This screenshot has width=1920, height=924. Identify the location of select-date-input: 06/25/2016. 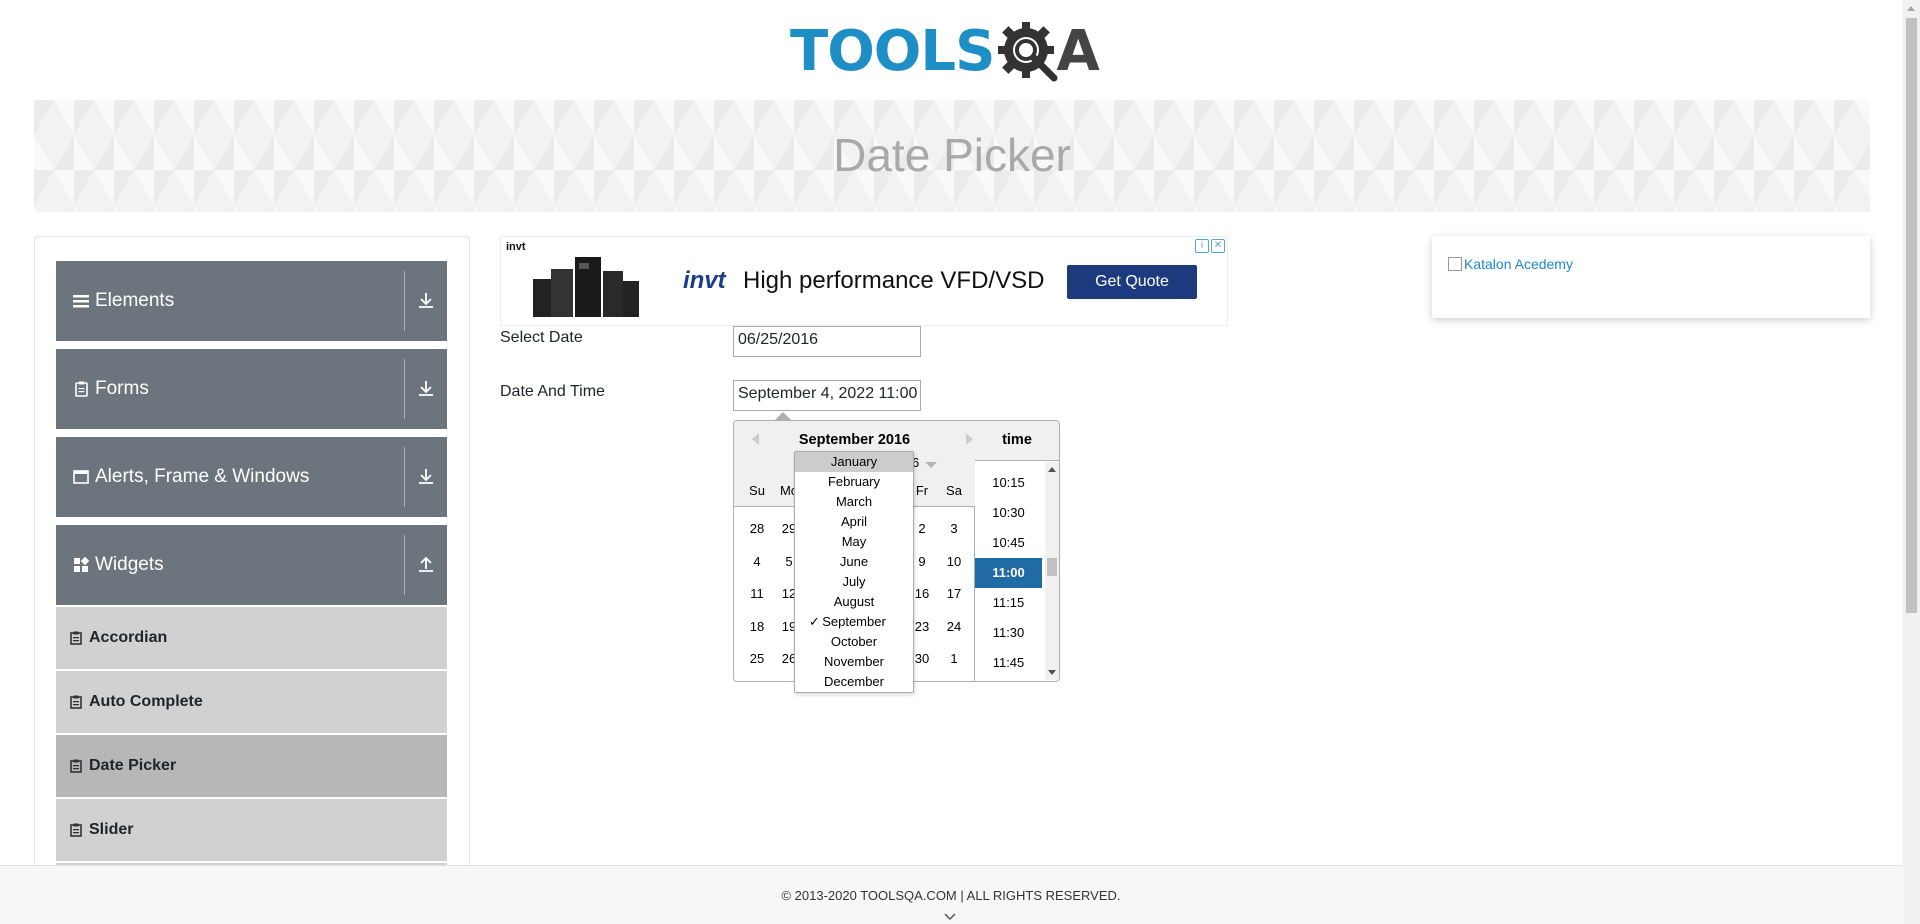
(827, 341).